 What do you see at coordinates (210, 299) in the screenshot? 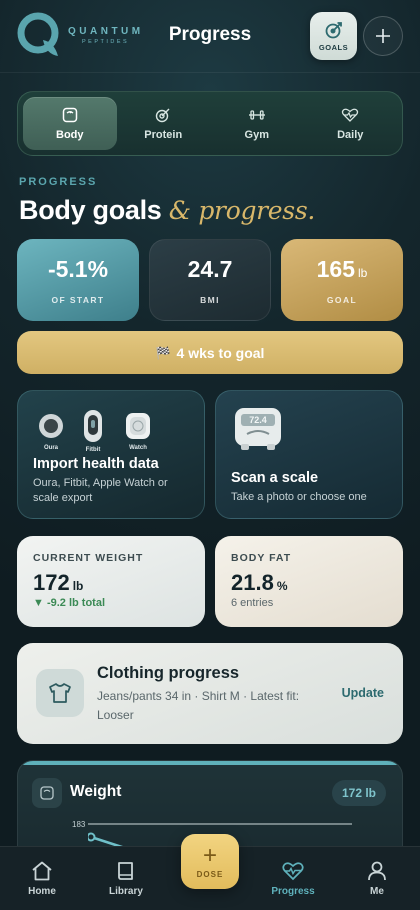
I see `stat-label: BMI` at bounding box center [210, 299].